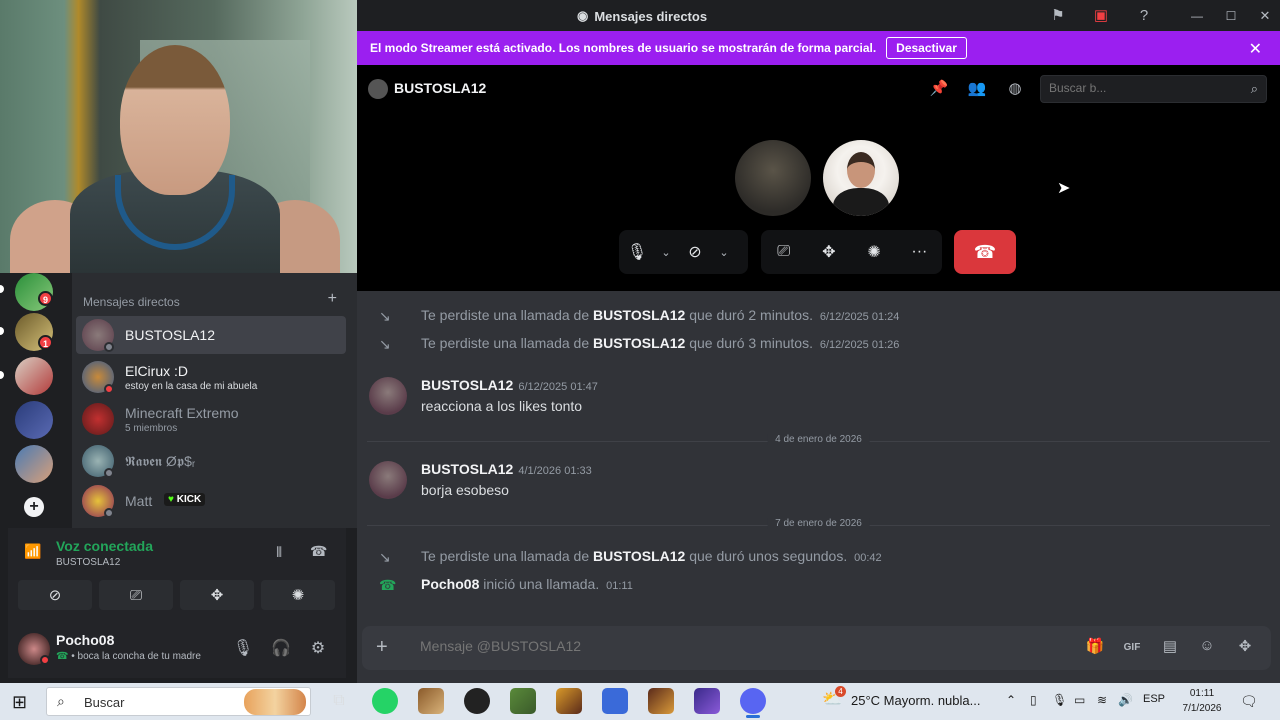  What do you see at coordinates (784, 252) in the screenshot?
I see `screen-share-icon: ⎚` at bounding box center [784, 252].